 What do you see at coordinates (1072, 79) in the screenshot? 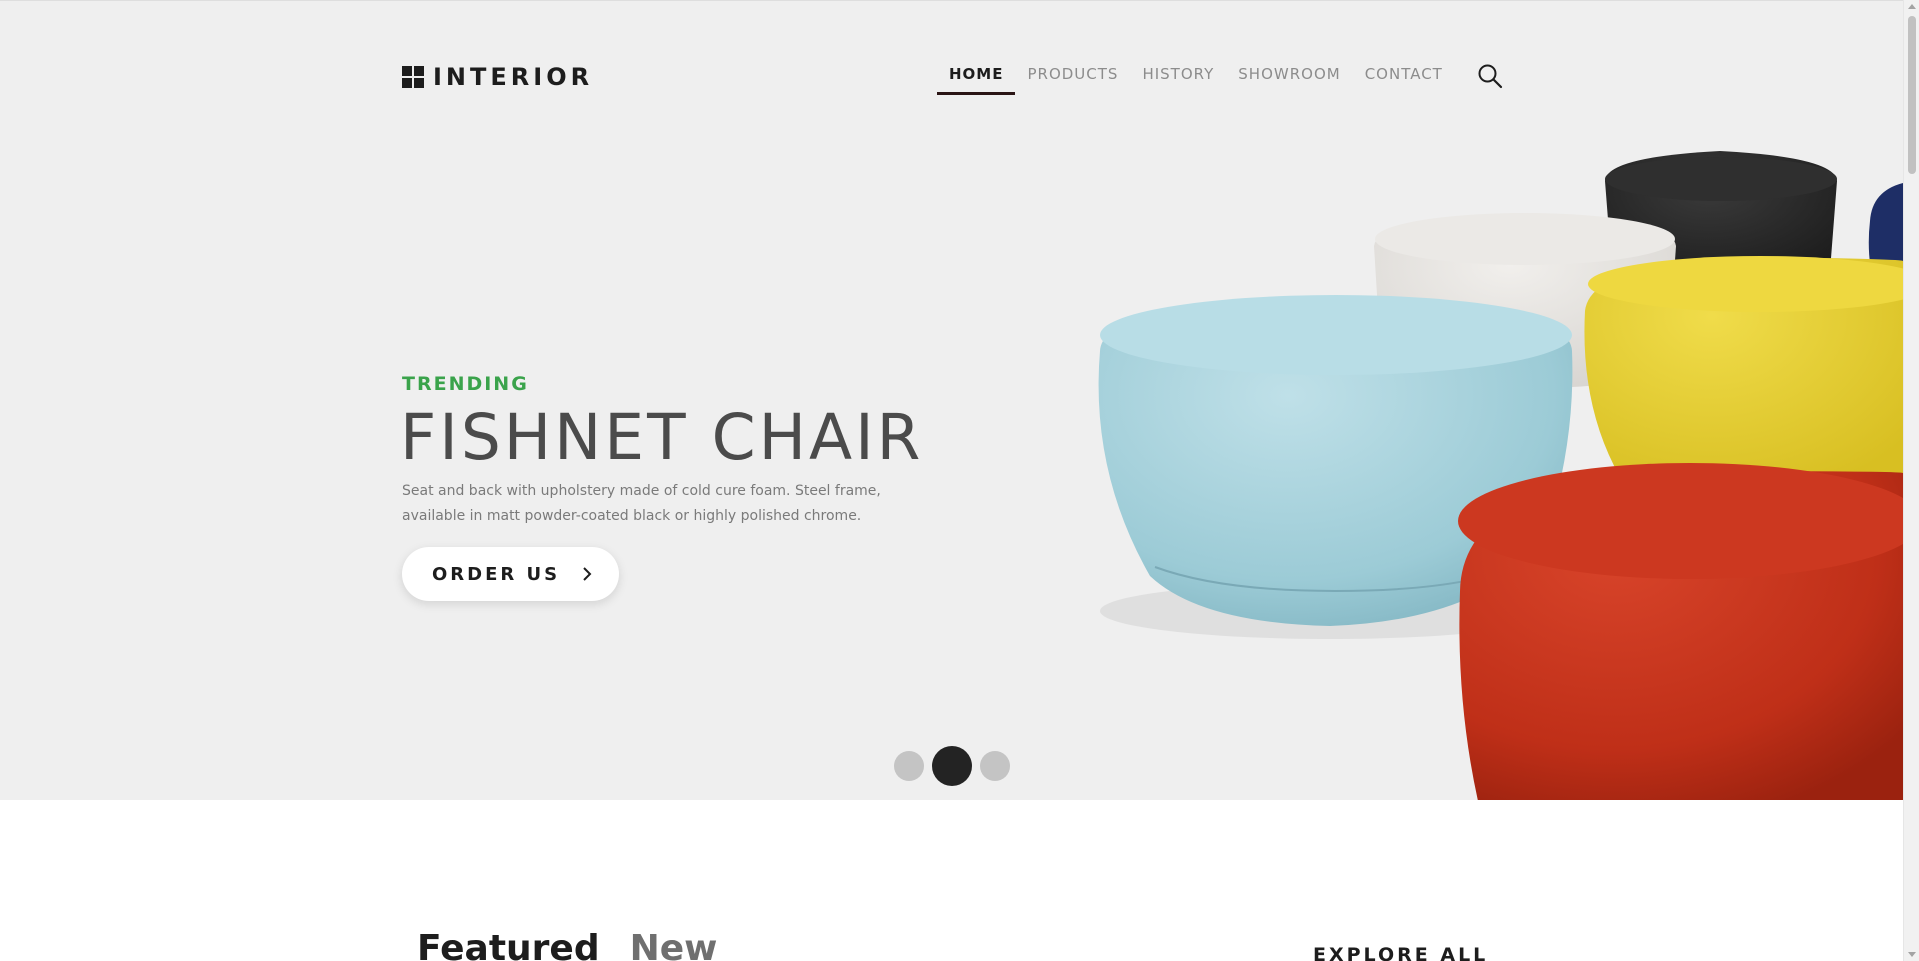
I see `nav-item-products: PRODUCTS` at bounding box center [1072, 79].